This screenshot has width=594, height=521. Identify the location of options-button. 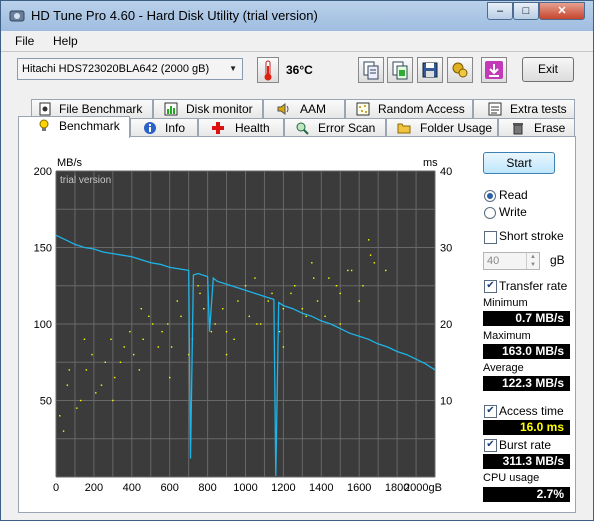
(460, 70).